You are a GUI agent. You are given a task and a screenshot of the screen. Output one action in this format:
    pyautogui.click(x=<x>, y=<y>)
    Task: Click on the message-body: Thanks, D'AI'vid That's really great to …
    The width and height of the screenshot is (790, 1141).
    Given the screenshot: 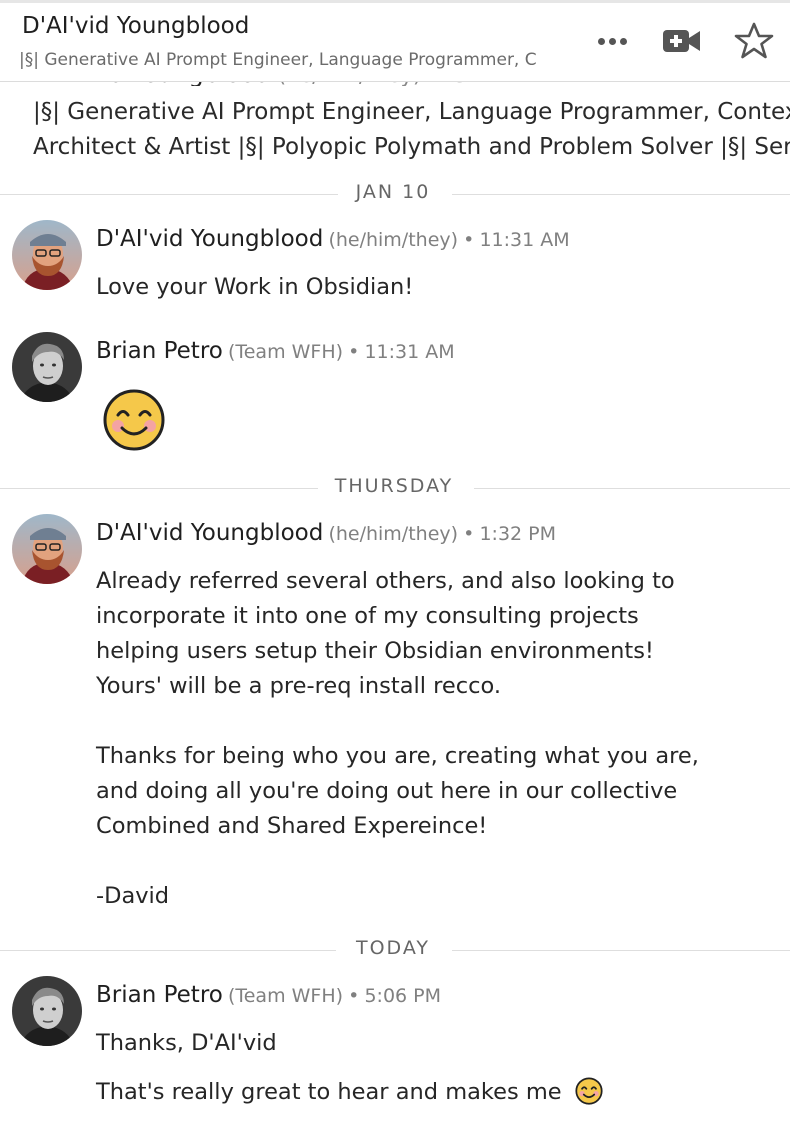 What is the action you would take?
    pyautogui.click(x=426, y=1071)
    